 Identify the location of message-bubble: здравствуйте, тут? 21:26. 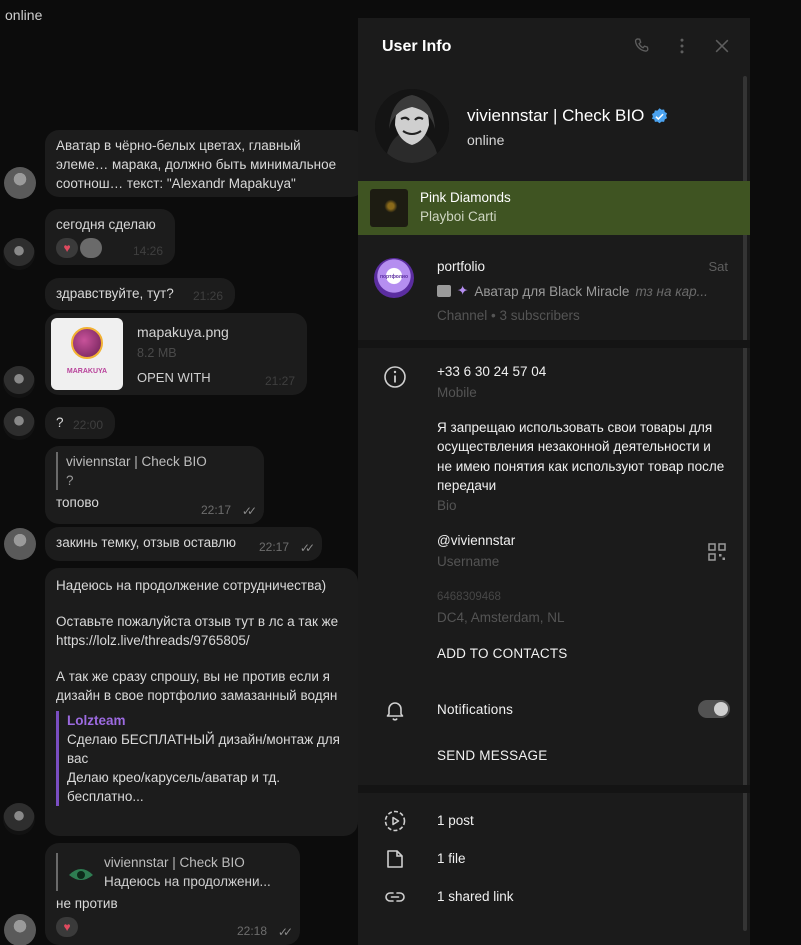
(140, 294).